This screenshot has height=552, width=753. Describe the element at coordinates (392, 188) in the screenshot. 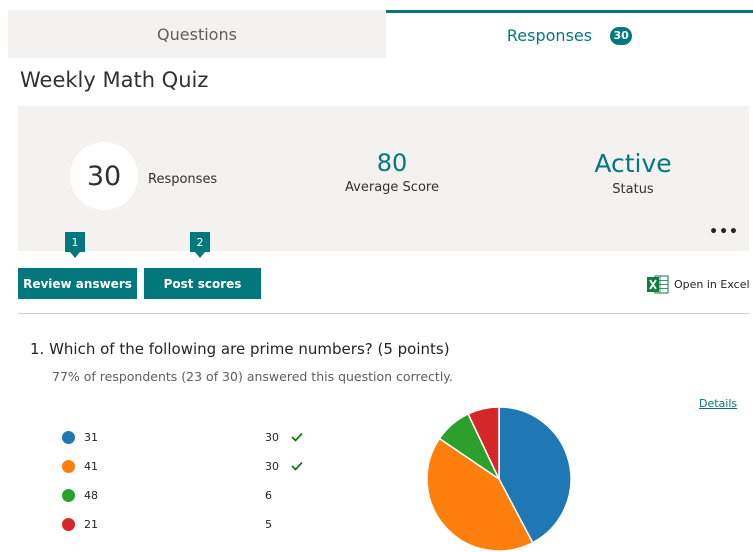

I see `average-score-label: Average Score` at that location.